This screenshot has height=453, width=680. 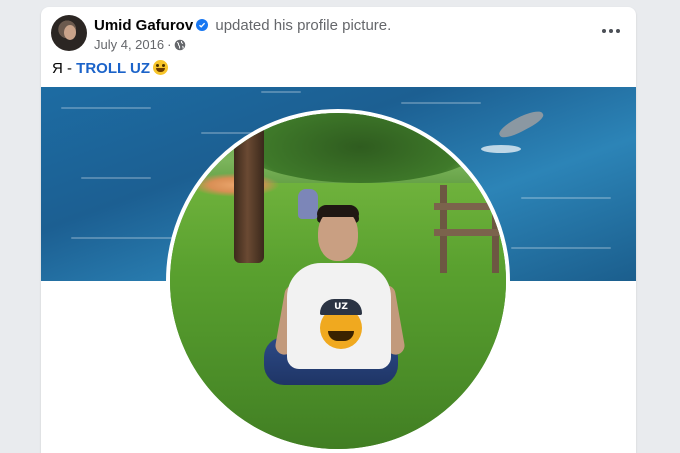 What do you see at coordinates (143, 25) in the screenshot?
I see `author-name: Umid Gafurov` at bounding box center [143, 25].